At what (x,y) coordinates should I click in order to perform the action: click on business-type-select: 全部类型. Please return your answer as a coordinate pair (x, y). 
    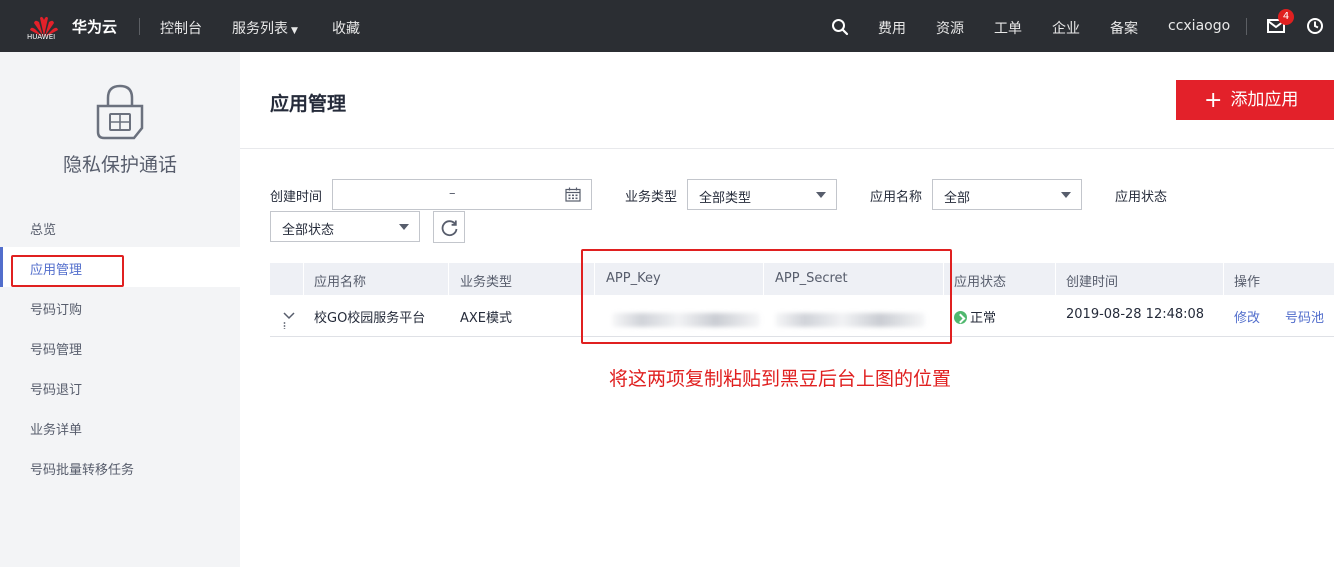
    Looking at the image, I should click on (762, 194).